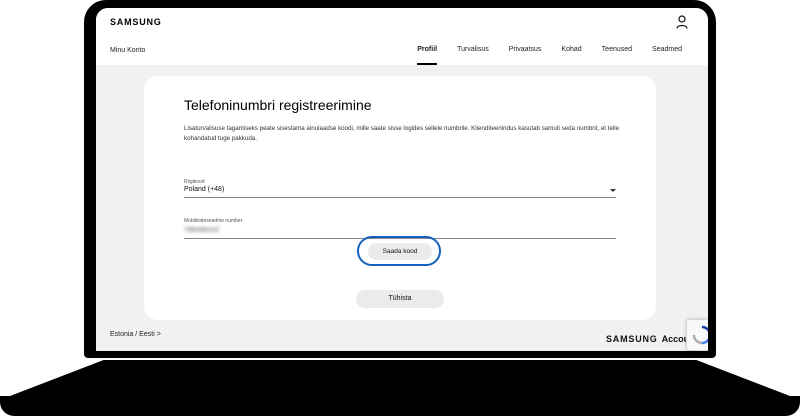 The width and height of the screenshot is (800, 420). I want to click on tab-places: Kohad, so click(571, 55).